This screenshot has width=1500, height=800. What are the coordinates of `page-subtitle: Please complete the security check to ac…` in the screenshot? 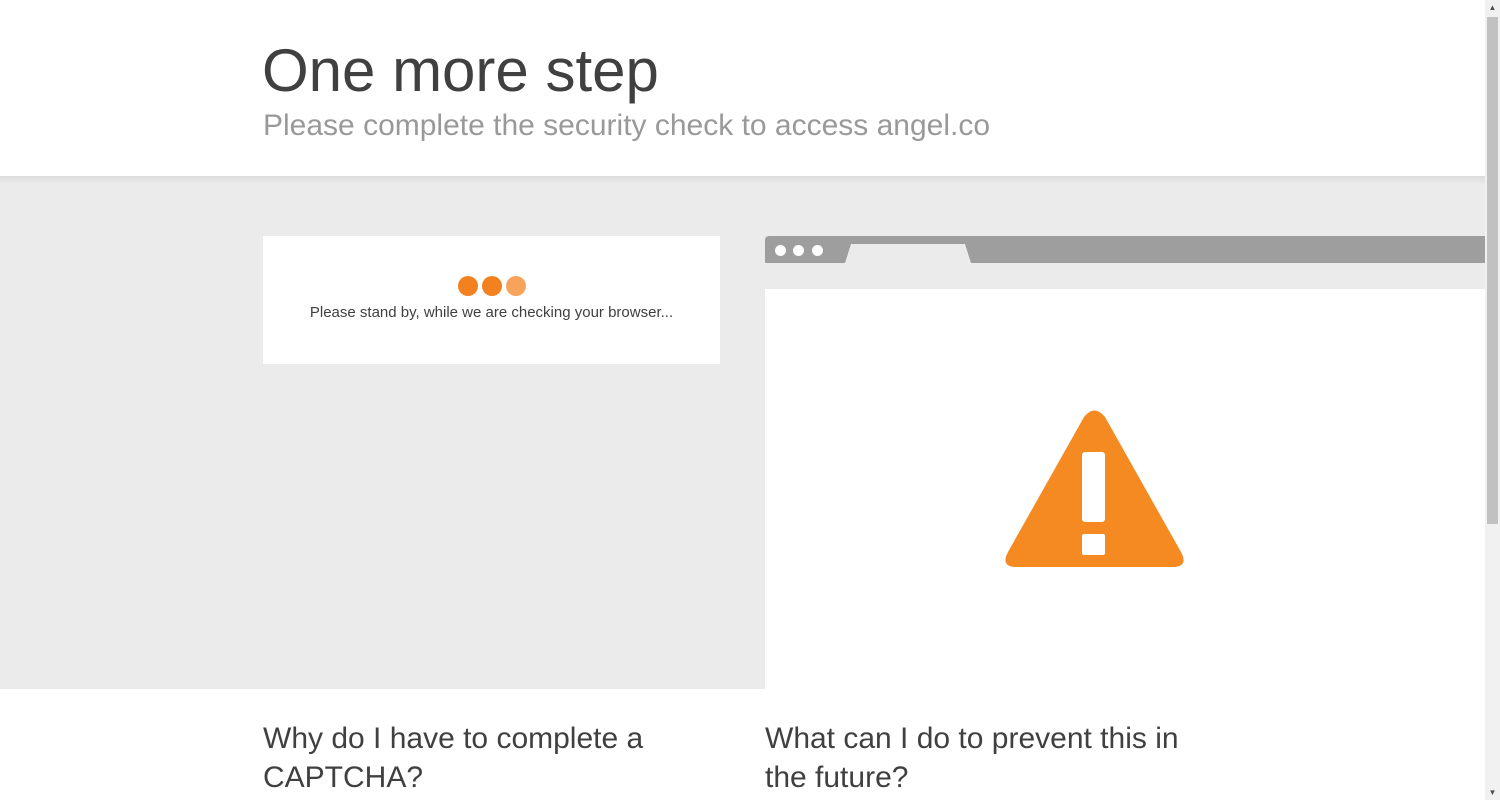 It's located at (627, 125).